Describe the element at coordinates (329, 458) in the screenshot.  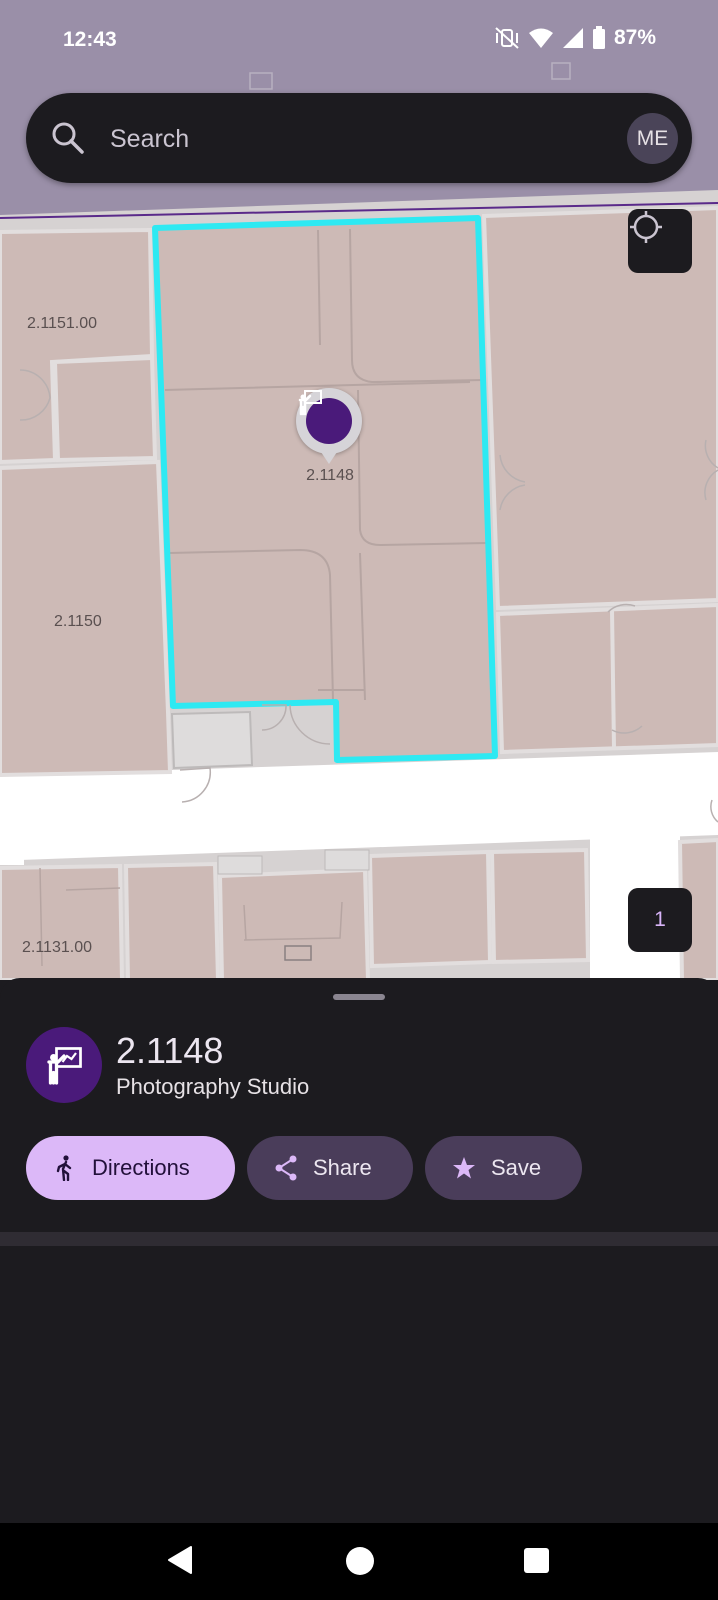
I see `pin-pointer` at that location.